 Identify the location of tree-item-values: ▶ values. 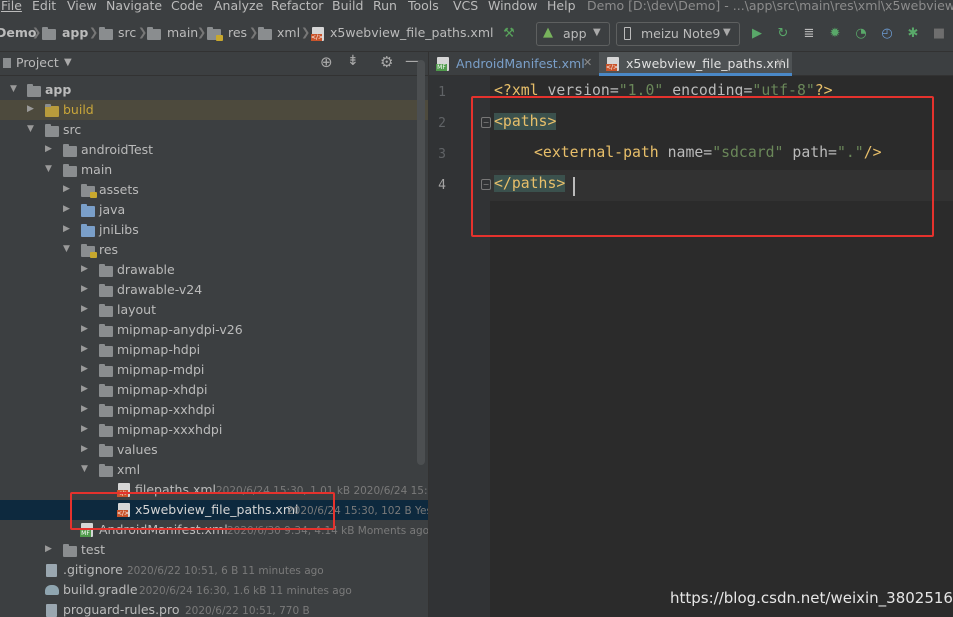
(214, 450).